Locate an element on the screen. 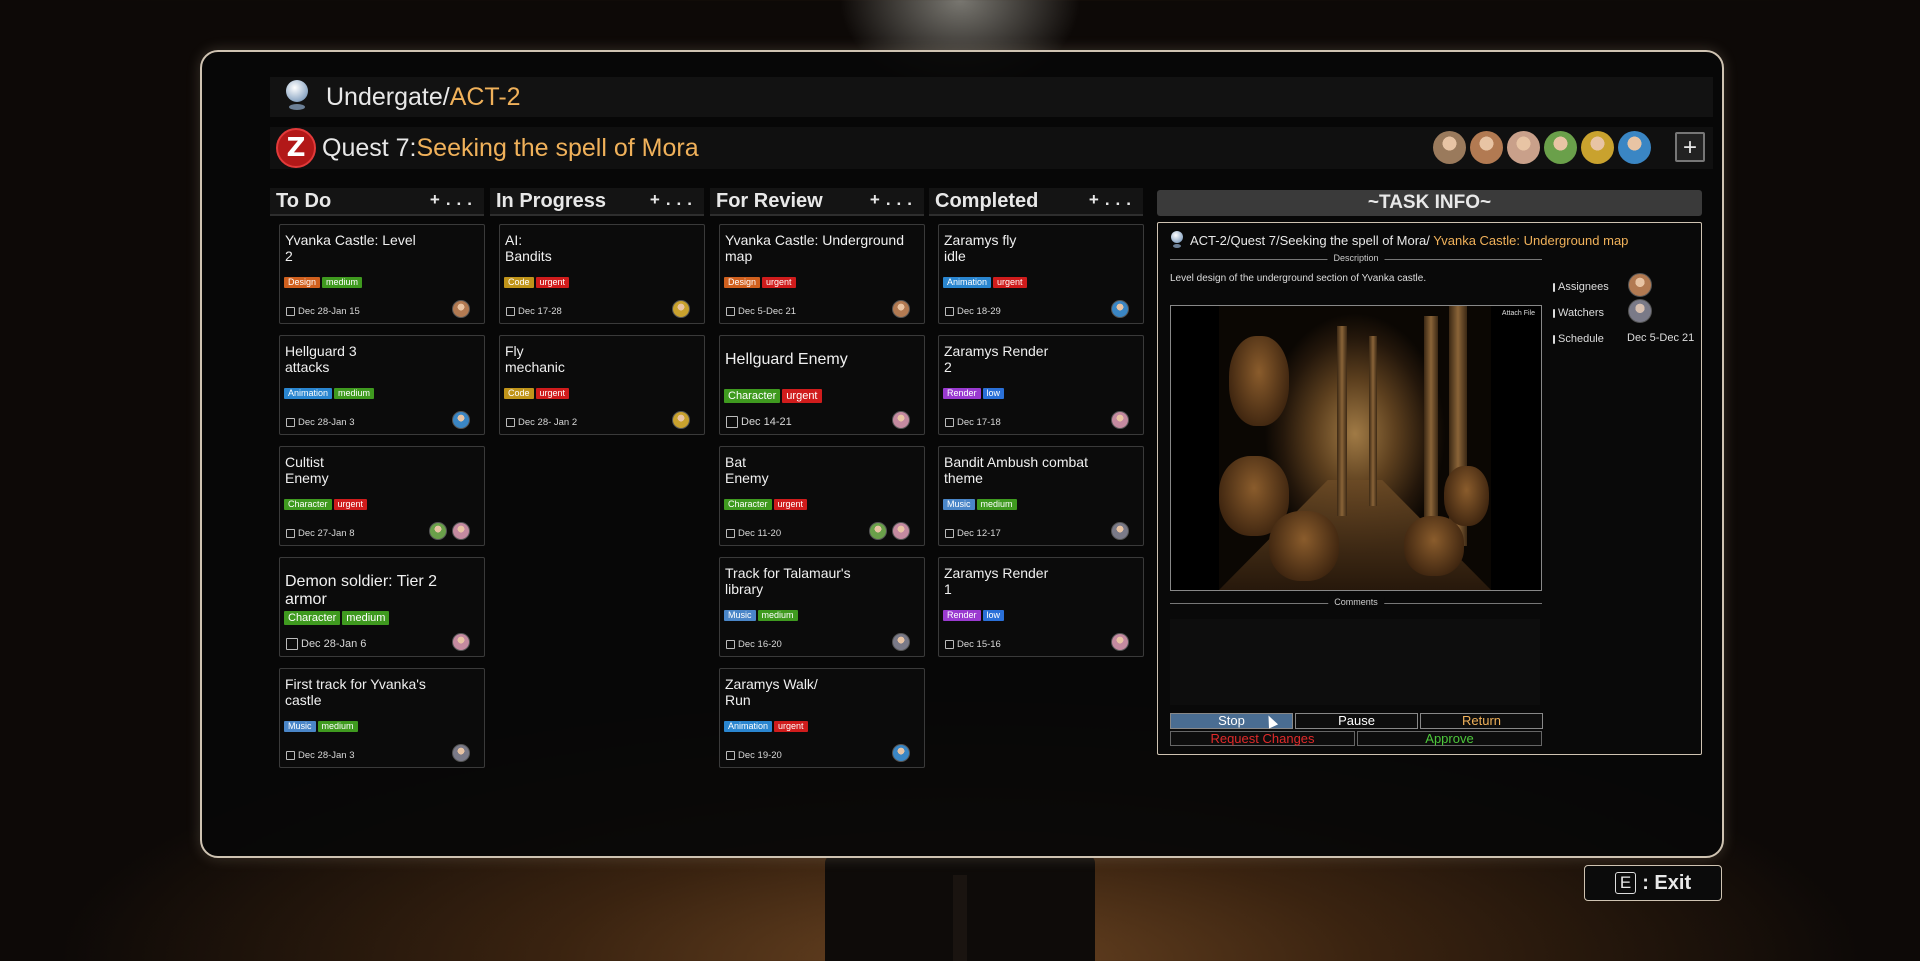 This screenshot has height=961, width=1920. task-card: Zaramys Render 1 Render low Dec 15-16 is located at coordinates (1041, 607).